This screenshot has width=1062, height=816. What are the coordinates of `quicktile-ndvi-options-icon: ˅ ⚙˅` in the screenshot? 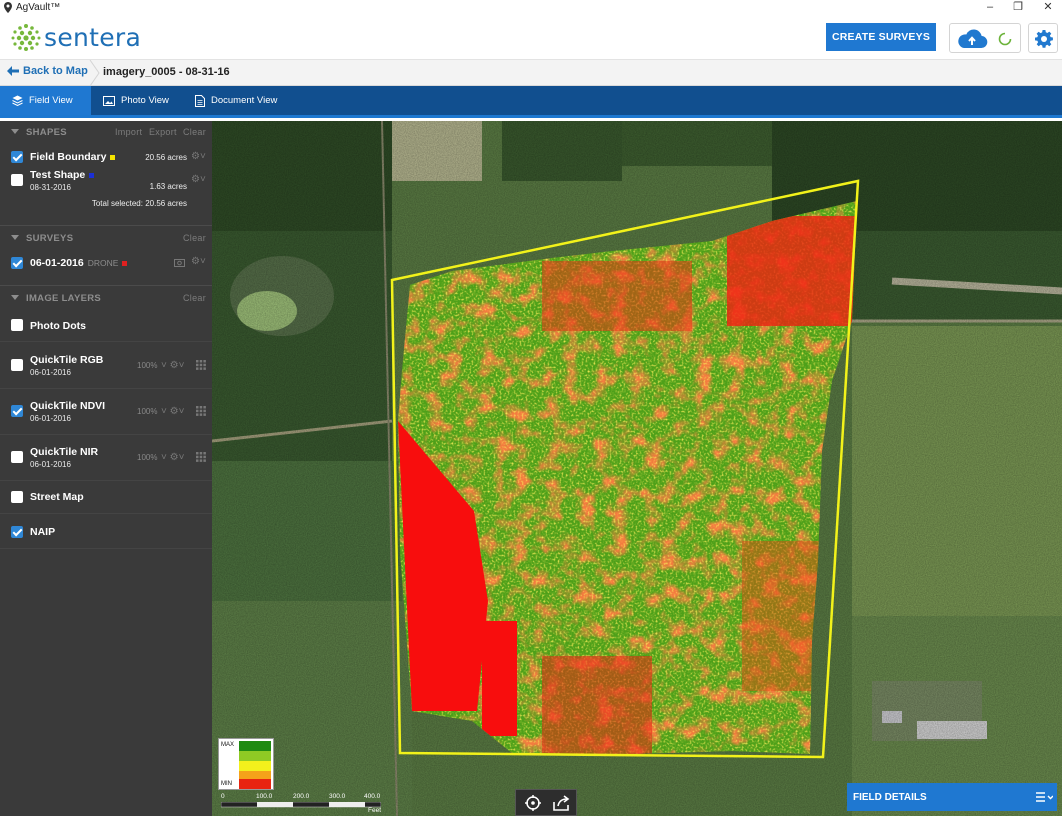 It's located at (172, 411).